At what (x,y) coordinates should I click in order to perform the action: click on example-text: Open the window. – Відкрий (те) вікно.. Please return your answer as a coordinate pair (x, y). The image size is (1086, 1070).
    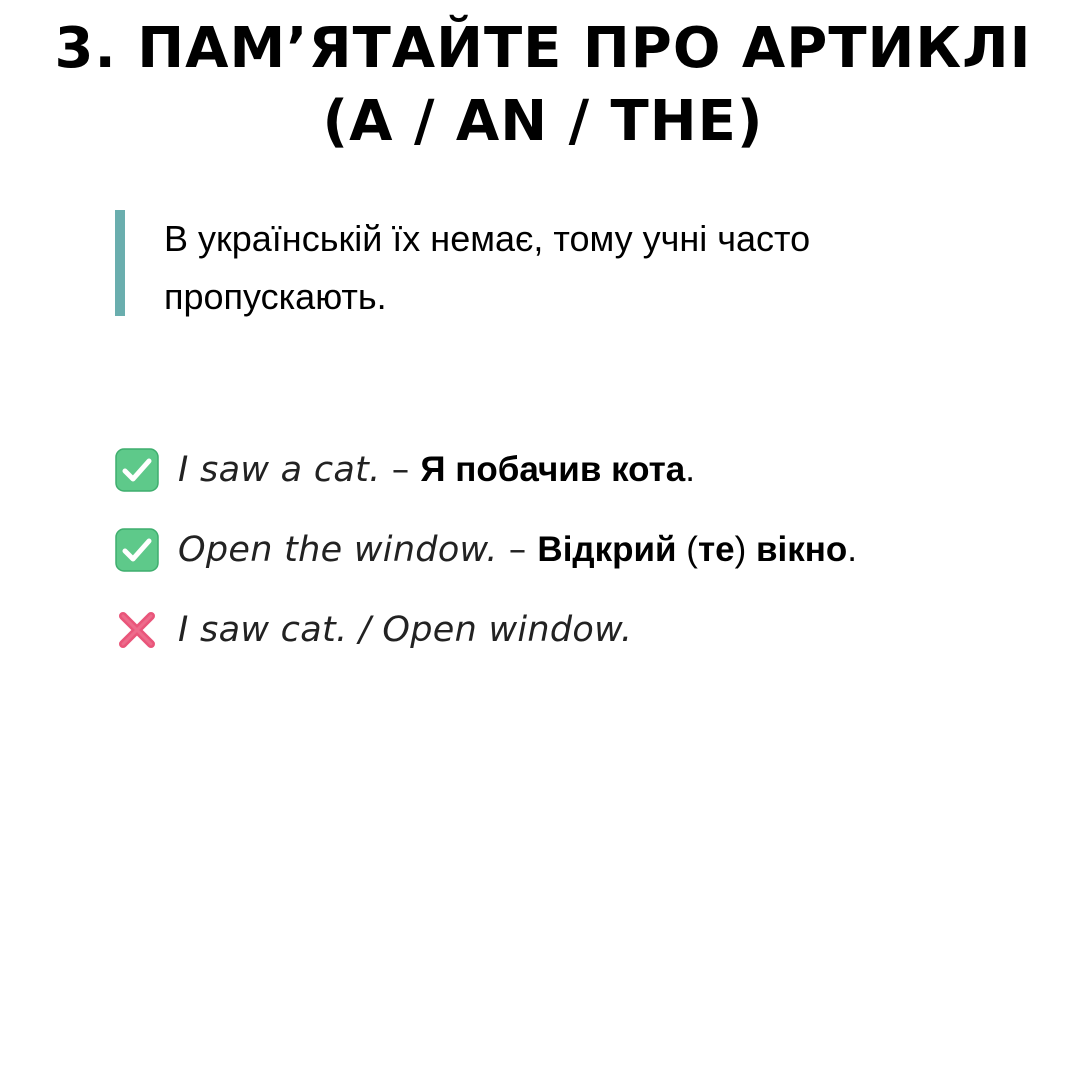
    Looking at the image, I should click on (517, 550).